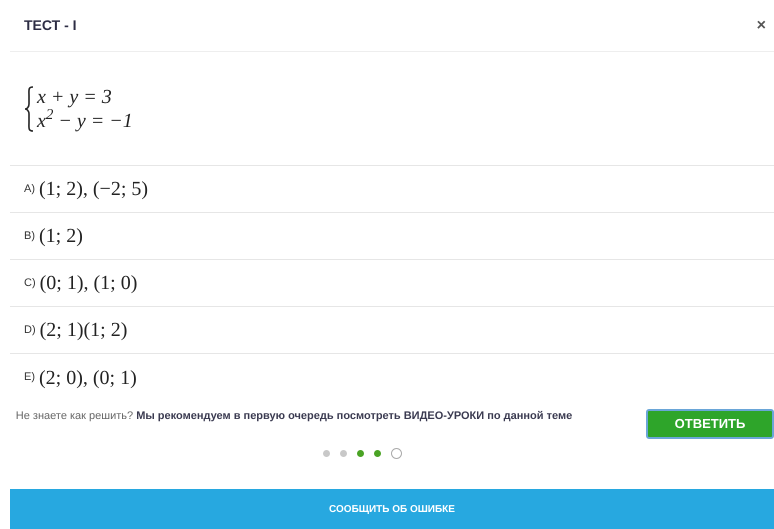 This screenshot has width=774, height=529. What do you see at coordinates (50, 25) in the screenshot?
I see `dialog-title: ТЕСТ - I` at bounding box center [50, 25].